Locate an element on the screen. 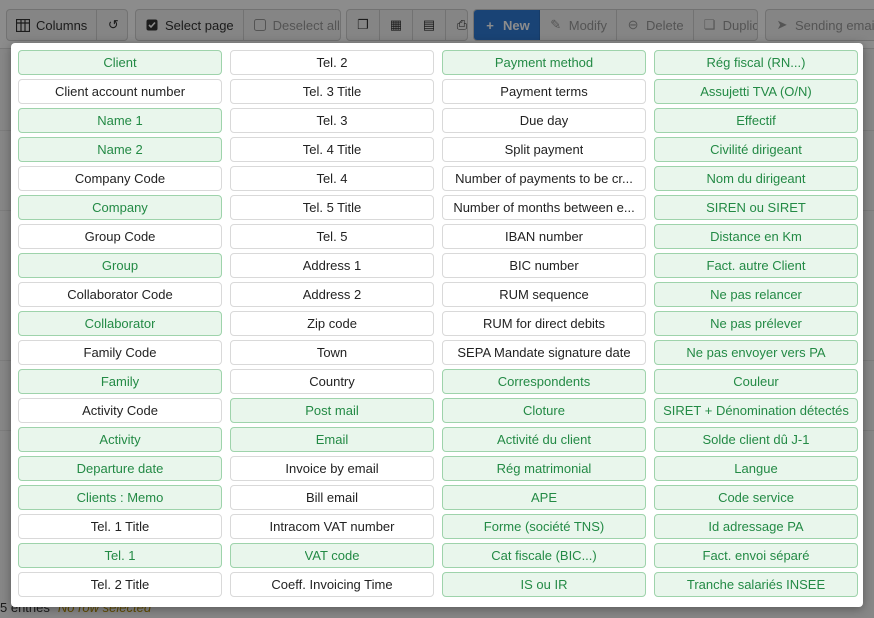 The height and width of the screenshot is (618, 874). column-toggle-label: Payment method is located at coordinates (544, 62).